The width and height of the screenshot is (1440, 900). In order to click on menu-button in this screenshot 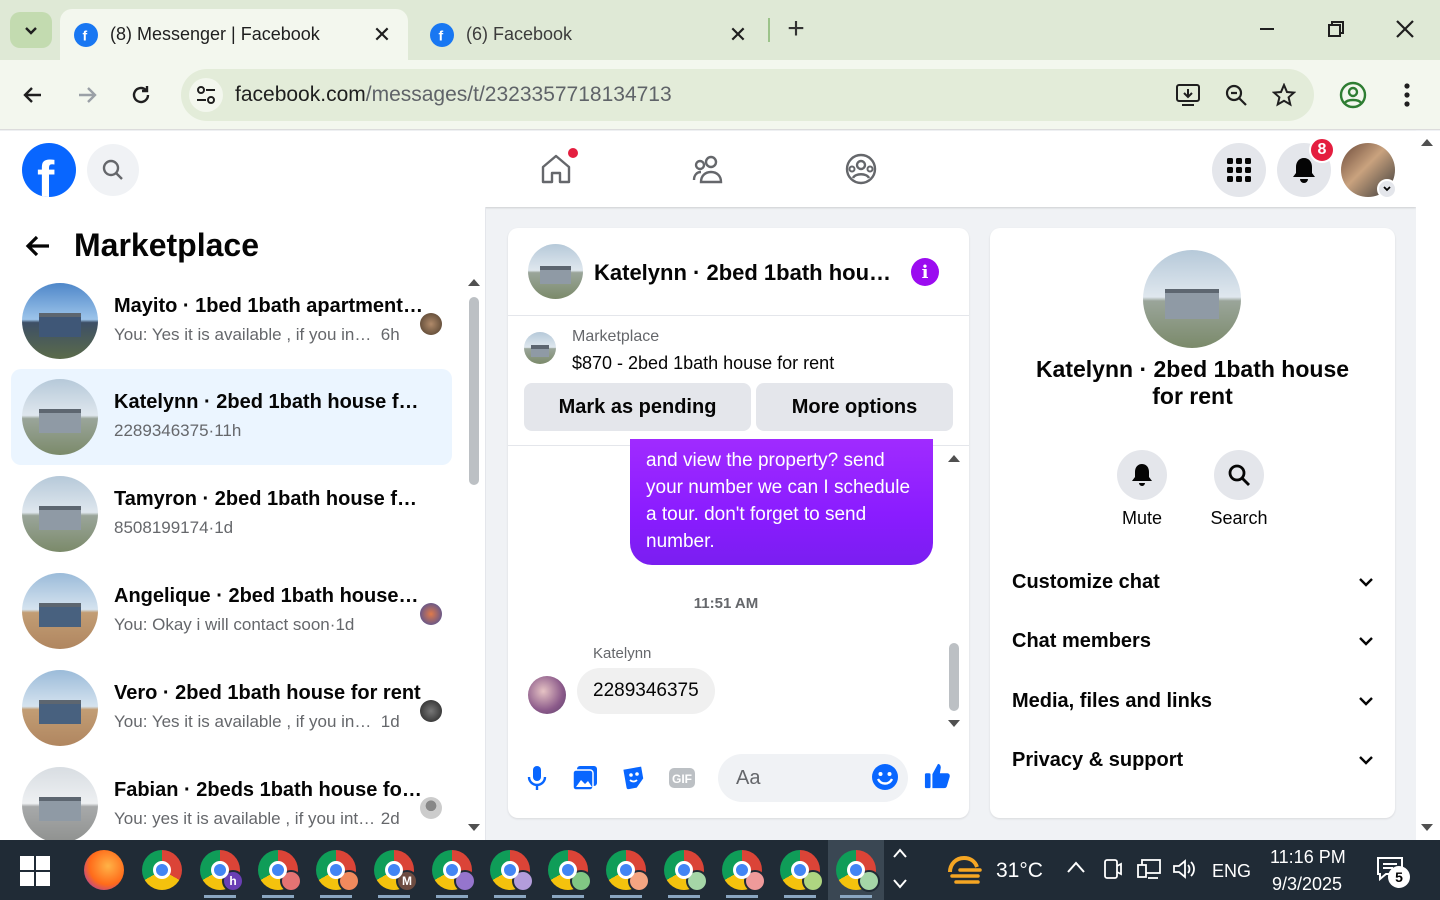, I will do `click(1239, 170)`.